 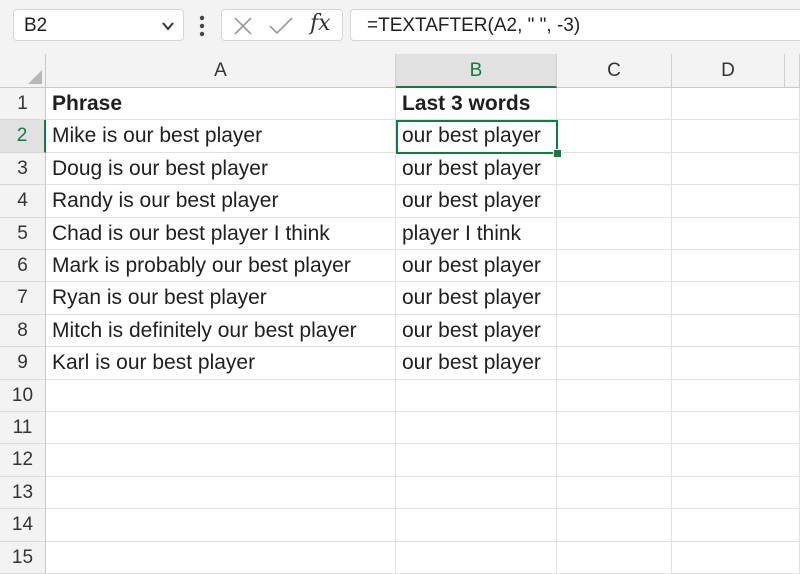 I want to click on cell-b1: Last 3 words, so click(x=476, y=104).